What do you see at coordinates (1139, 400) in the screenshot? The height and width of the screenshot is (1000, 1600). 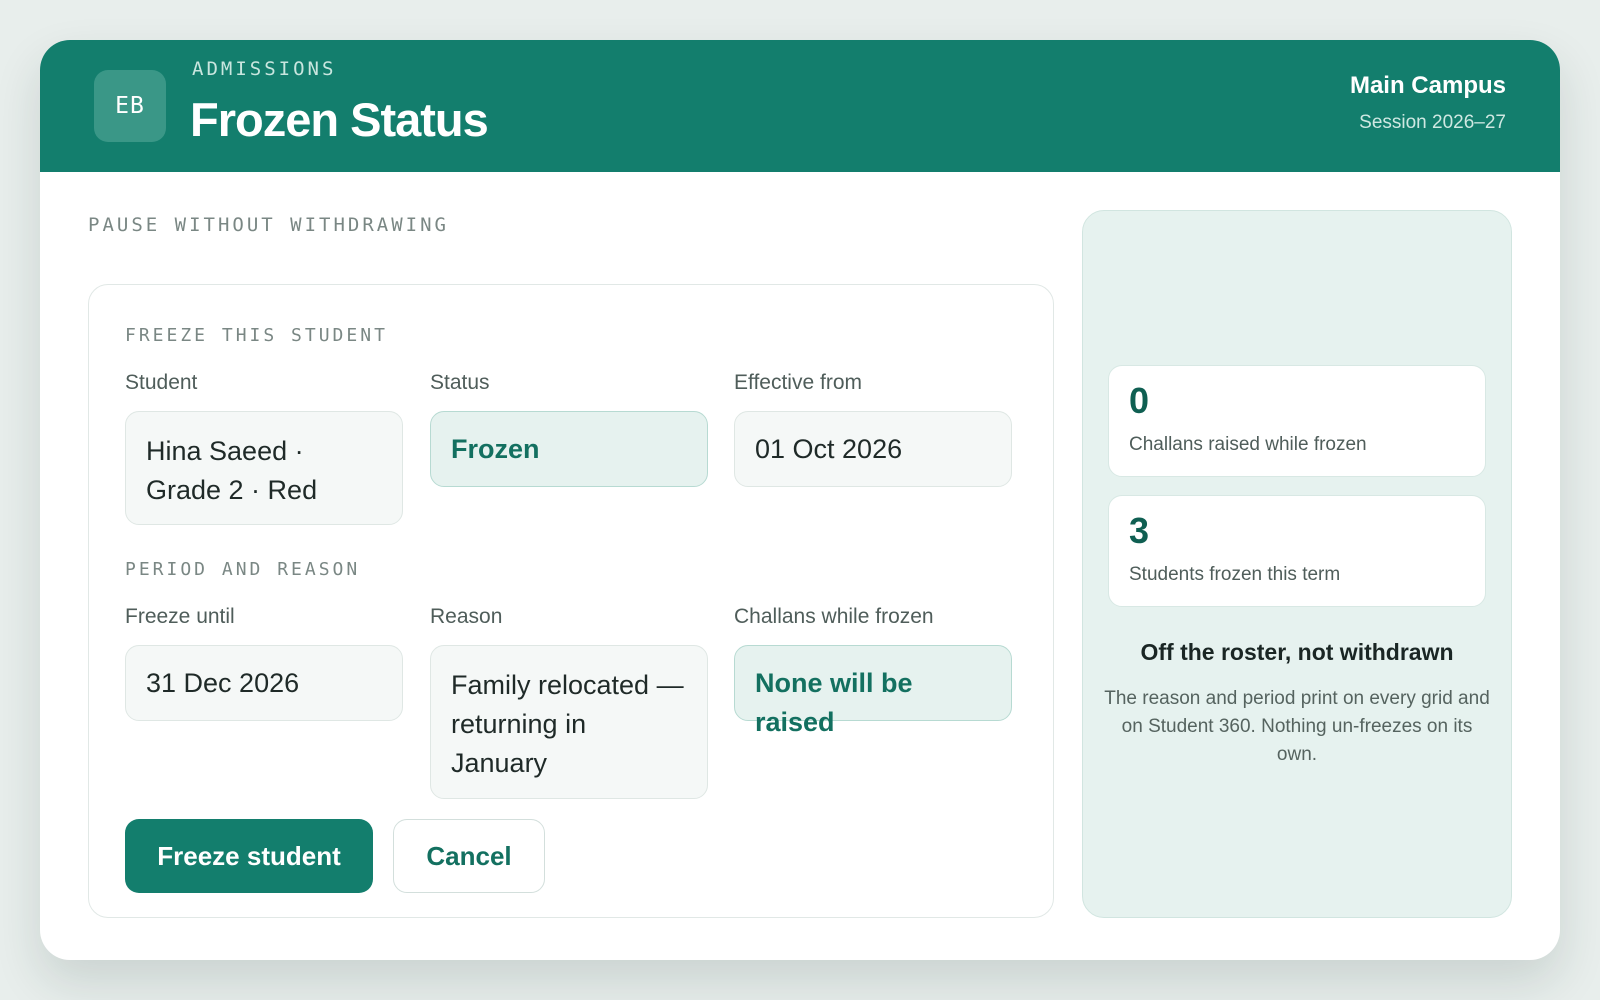 I see `stat-value: 0` at bounding box center [1139, 400].